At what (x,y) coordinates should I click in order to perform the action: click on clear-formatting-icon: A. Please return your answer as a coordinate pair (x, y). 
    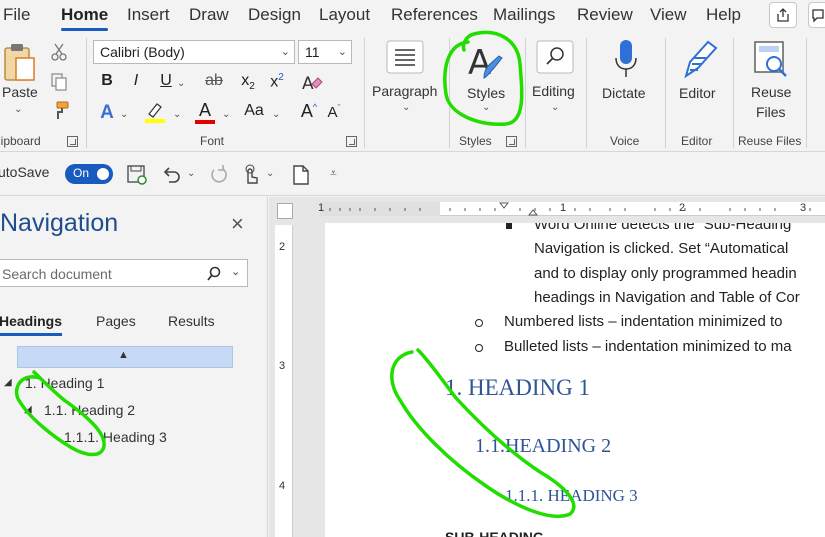
    Looking at the image, I should click on (312, 83).